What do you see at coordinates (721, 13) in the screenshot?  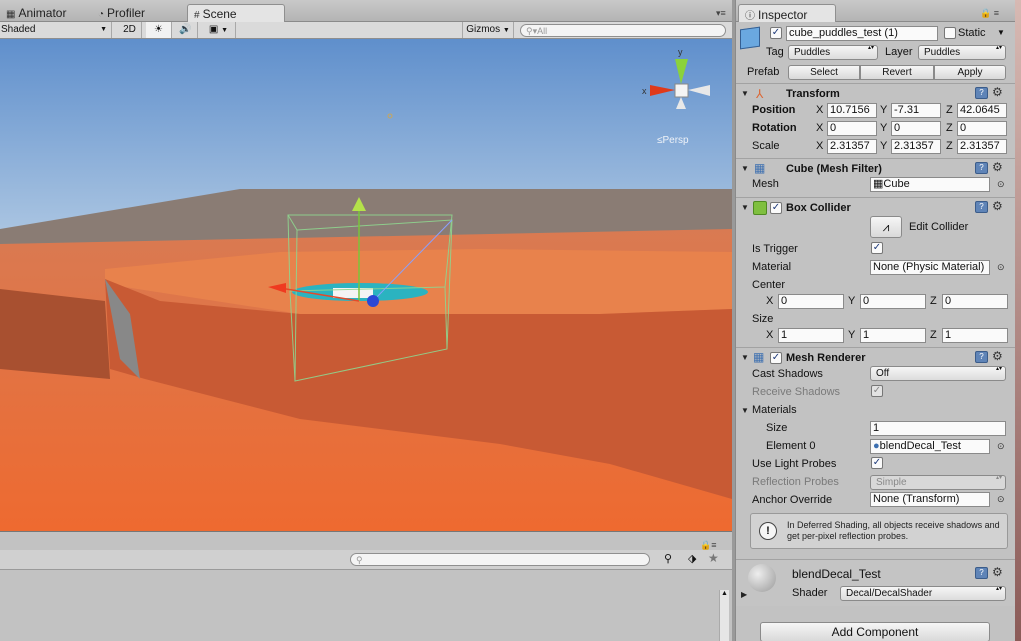 I see `panel-menu-icon: ▾≡` at bounding box center [721, 13].